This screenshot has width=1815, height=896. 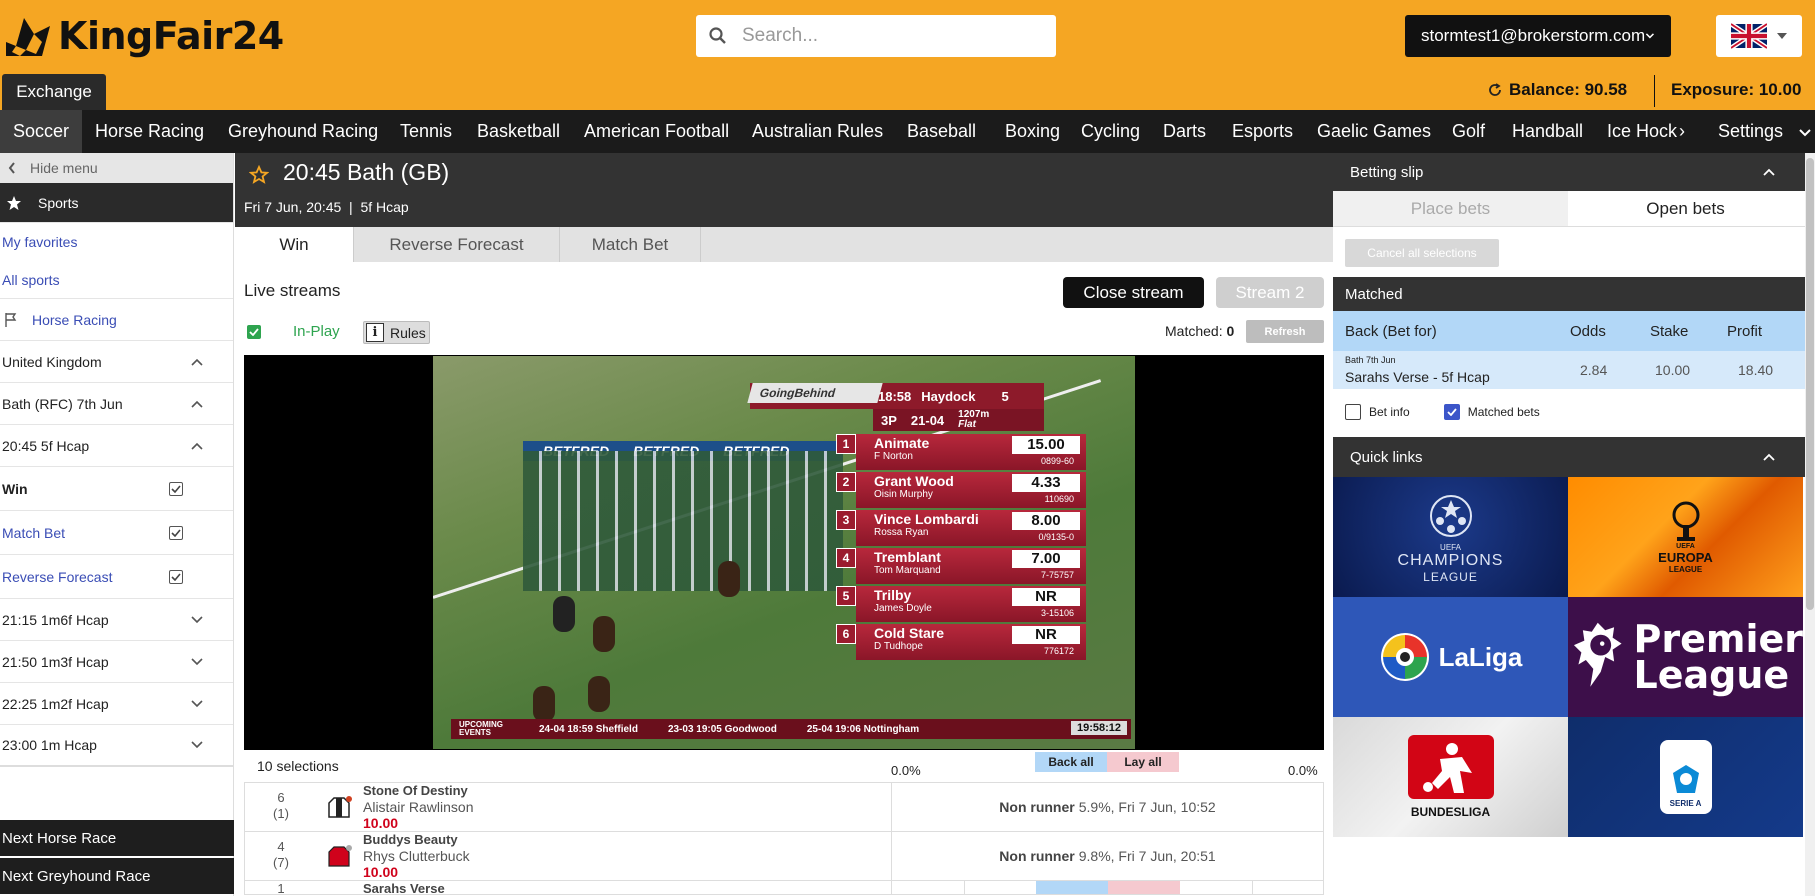 I want to click on race-label: 20:45 5f Hcap, so click(x=46, y=445).